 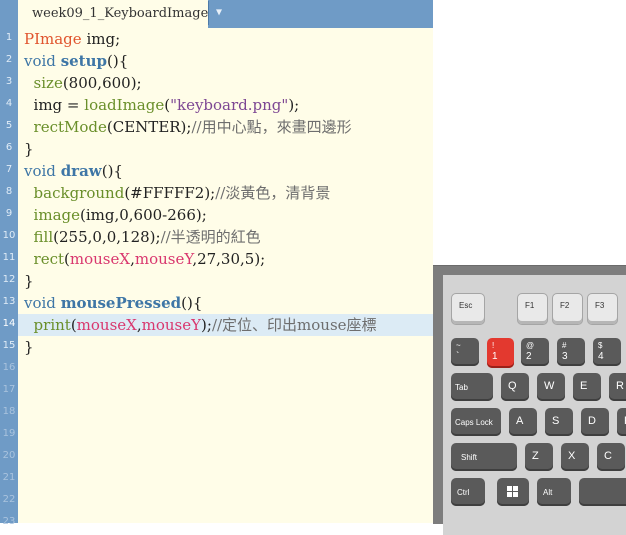 What do you see at coordinates (554, 492) in the screenshot?
I see `key-alt: Alt` at bounding box center [554, 492].